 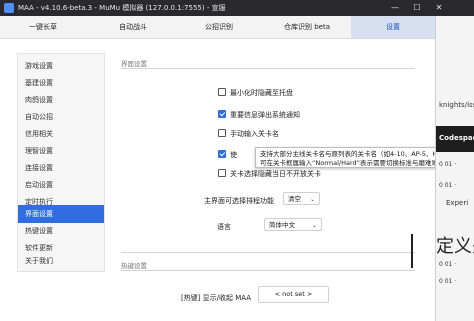 I want to click on toast-notification-checkbox, so click(x=222, y=114).